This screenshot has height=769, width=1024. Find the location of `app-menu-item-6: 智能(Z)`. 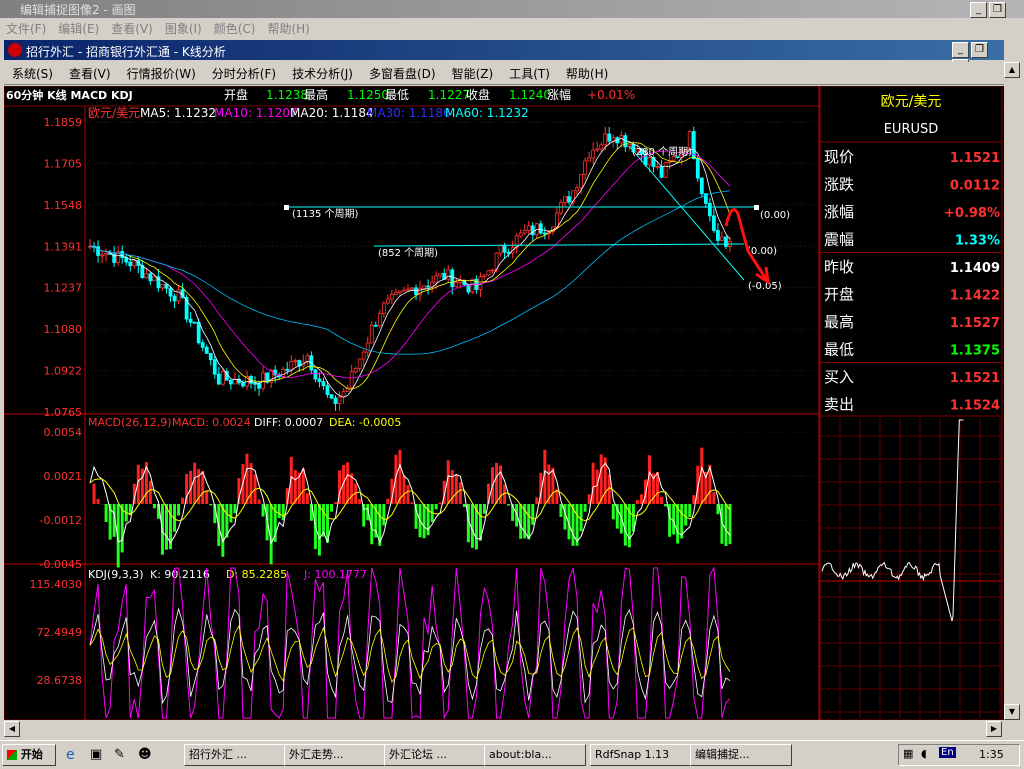

app-menu-item-6: 智能(Z) is located at coordinates (473, 73).